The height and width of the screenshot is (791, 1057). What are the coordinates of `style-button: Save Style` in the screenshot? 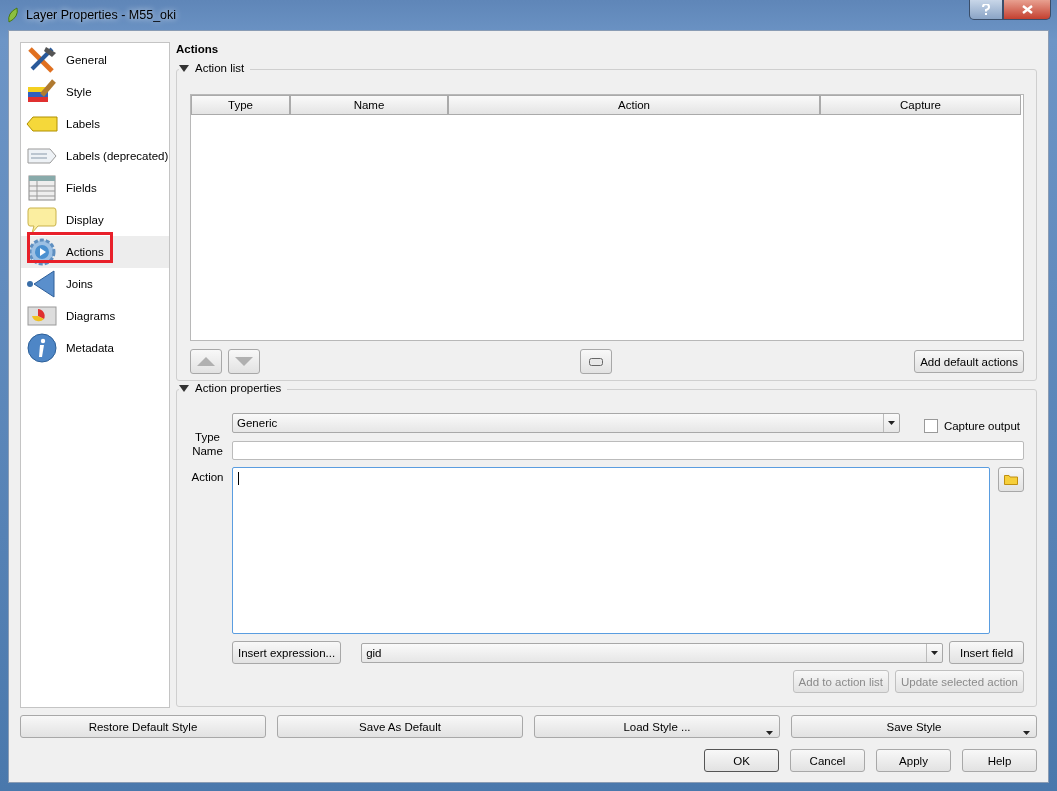 It's located at (914, 726).